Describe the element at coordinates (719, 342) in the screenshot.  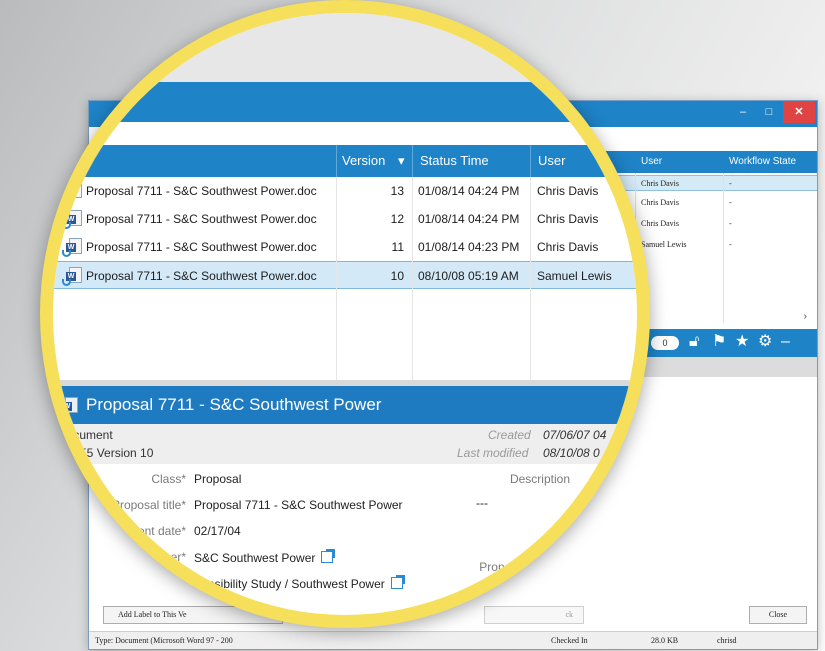
I see `flag-icon: ⚑` at that location.